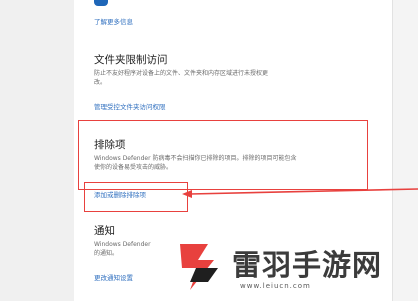  I want to click on watermark-logo-icon, so click(199, 267).